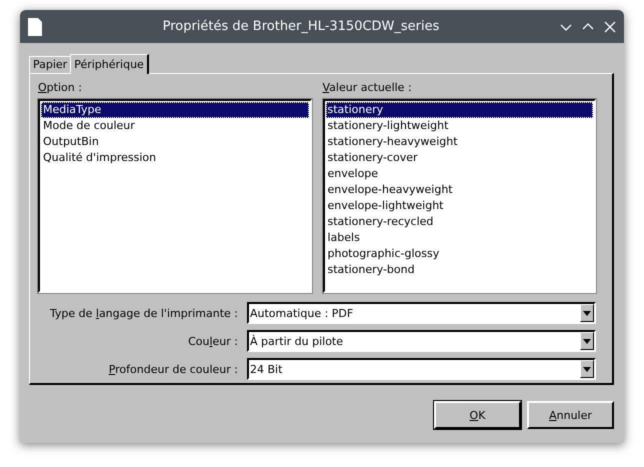 Image resolution: width=644 pixels, height=467 pixels. What do you see at coordinates (421, 369) in the screenshot?
I see `dropdown: 24 Bit` at bounding box center [421, 369].